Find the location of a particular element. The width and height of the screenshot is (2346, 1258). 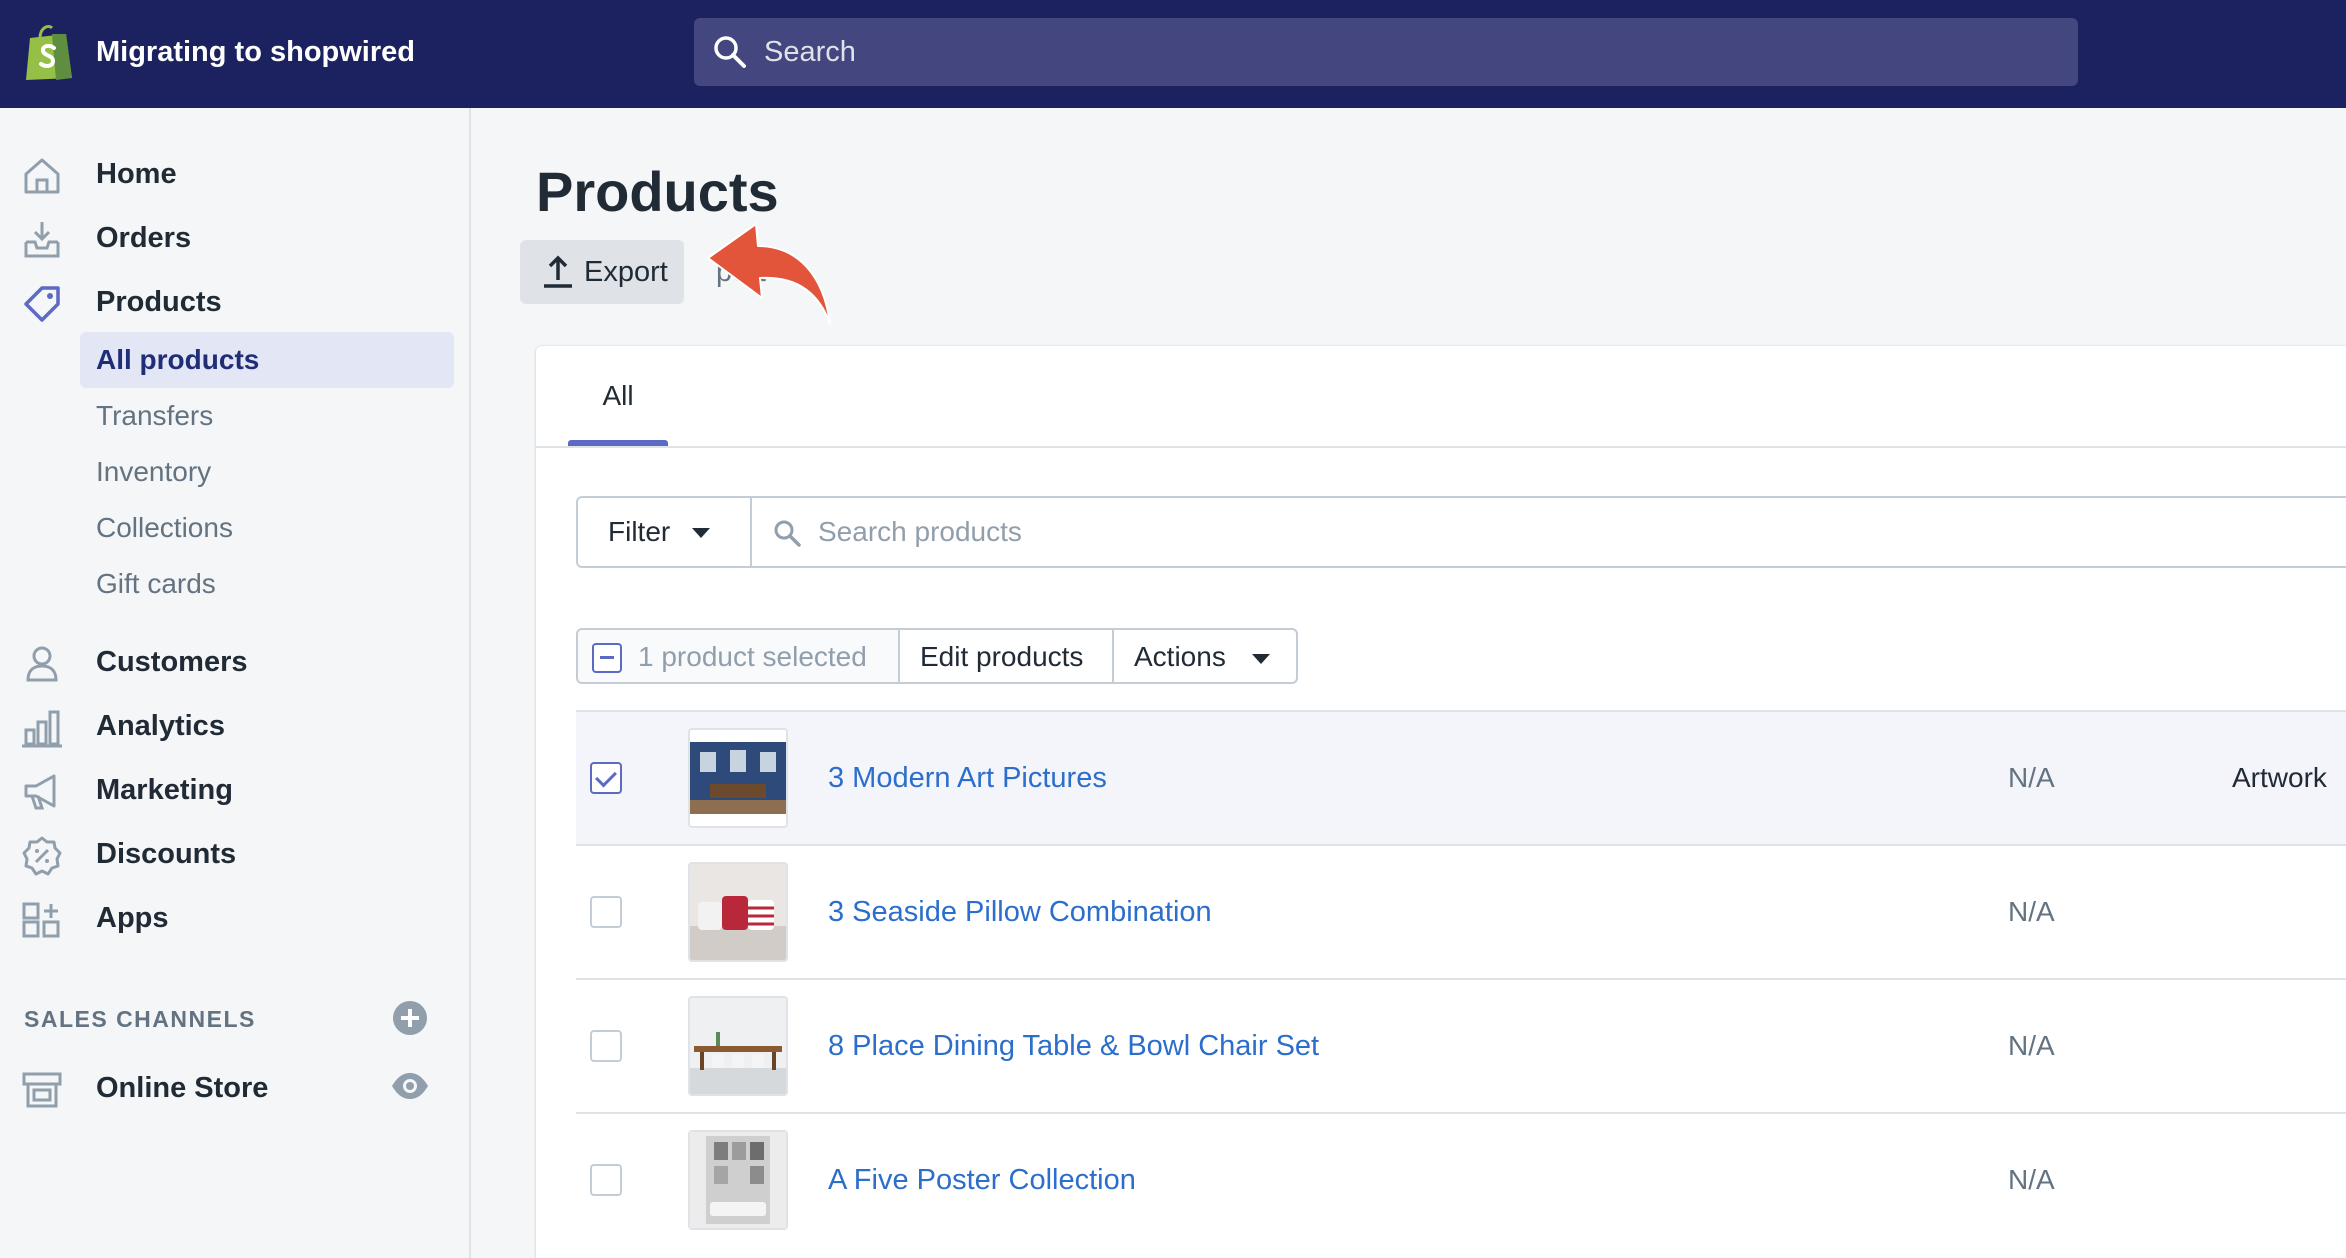

global-search-placeholder: Search is located at coordinates (810, 52).